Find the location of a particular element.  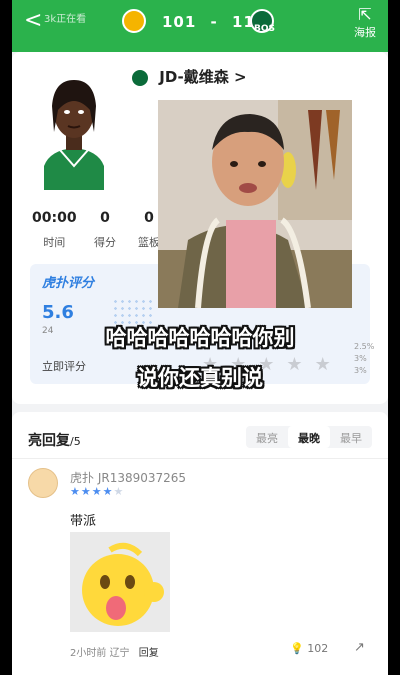

poster-label: 海报 is located at coordinates (365, 32).